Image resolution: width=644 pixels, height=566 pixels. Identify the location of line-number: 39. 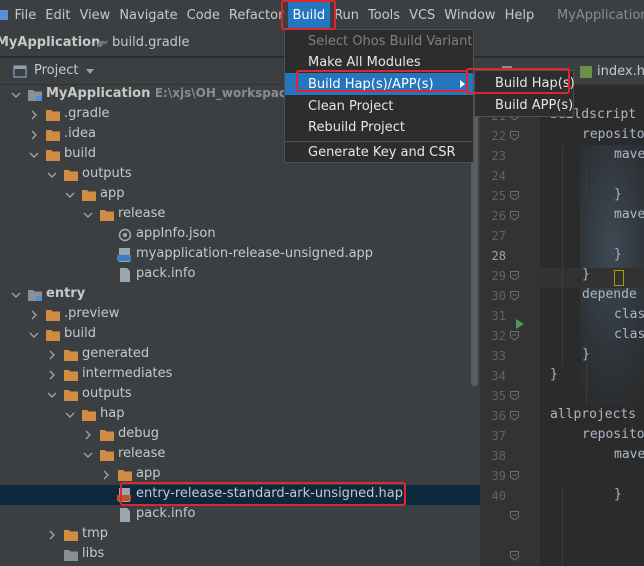
(498, 476).